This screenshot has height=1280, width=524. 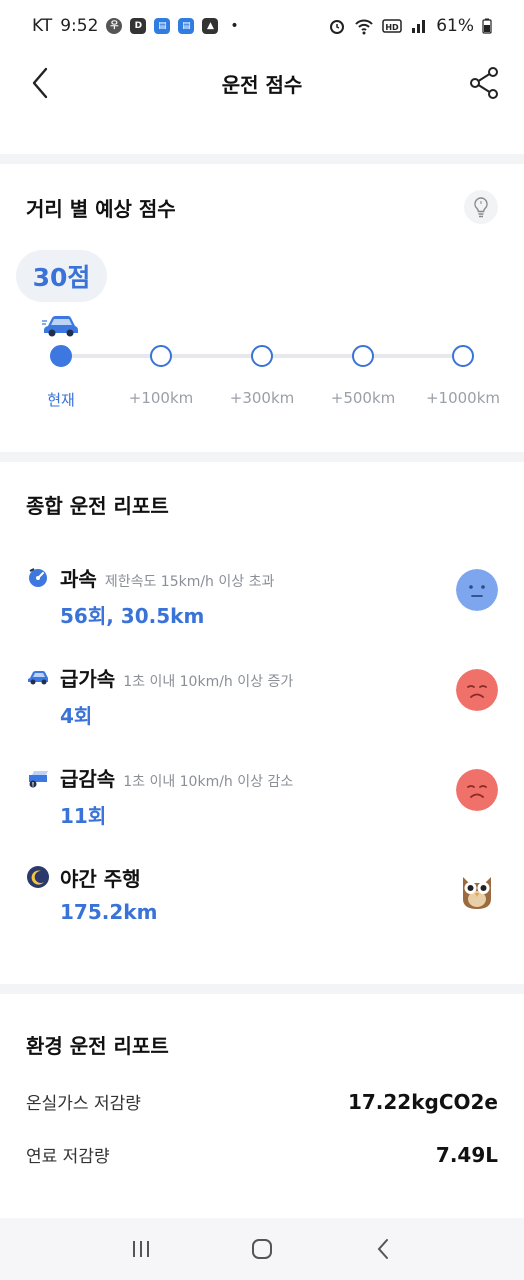 I want to click on report-item-title: 급감속, so click(x=88, y=779).